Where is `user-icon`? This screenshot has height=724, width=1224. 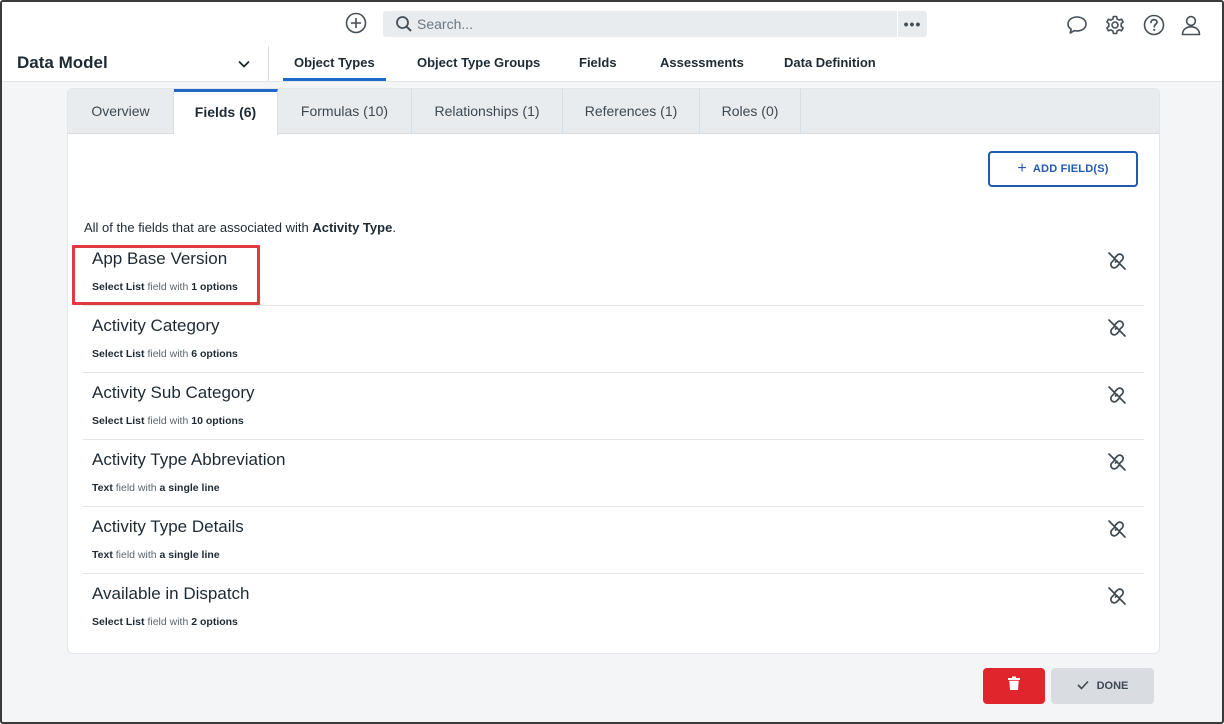 user-icon is located at coordinates (1191, 25).